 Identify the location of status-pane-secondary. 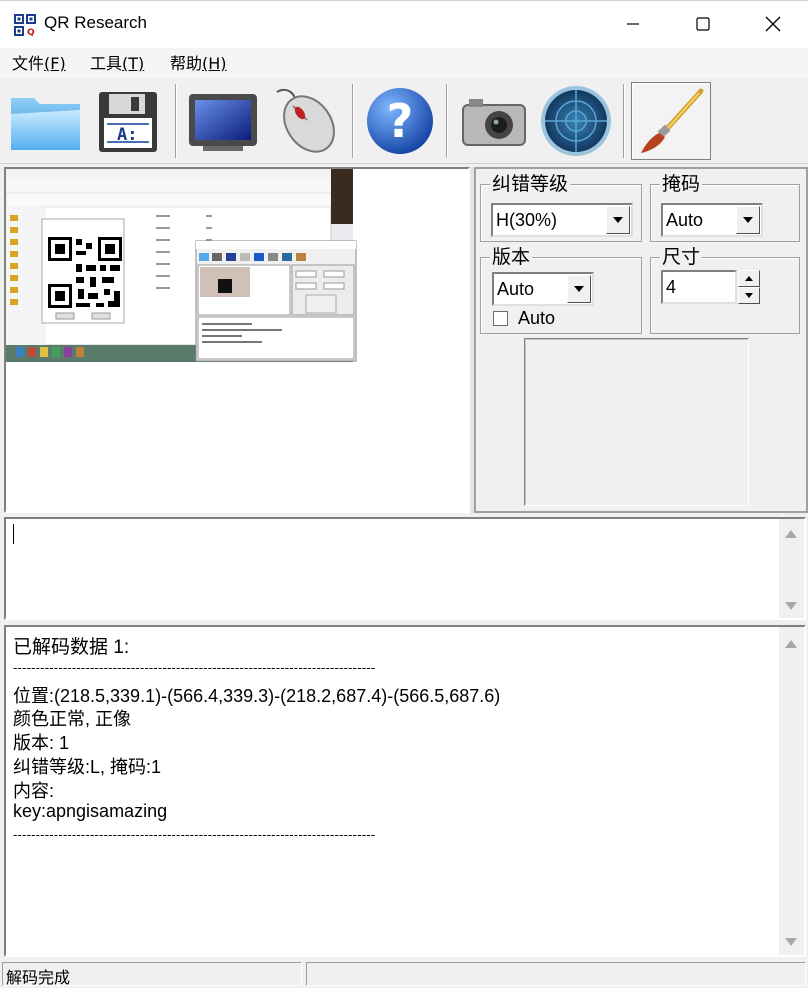
(556, 974).